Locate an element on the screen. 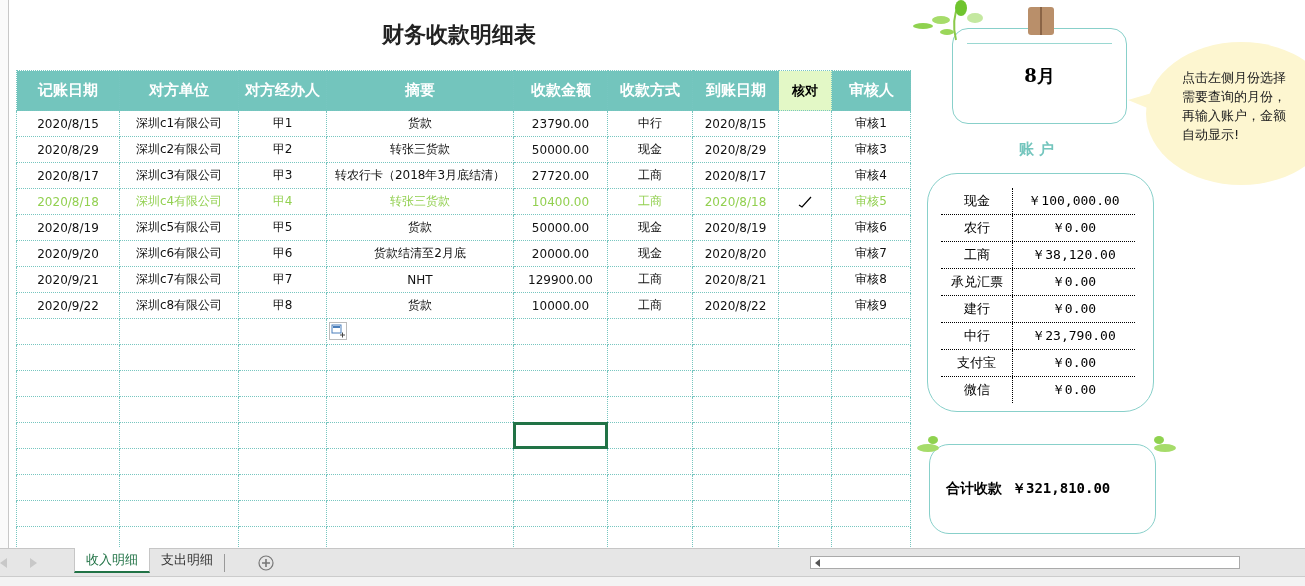 This screenshot has height=586, width=1305. table-cell: 20000.00 is located at coordinates (560, 253).